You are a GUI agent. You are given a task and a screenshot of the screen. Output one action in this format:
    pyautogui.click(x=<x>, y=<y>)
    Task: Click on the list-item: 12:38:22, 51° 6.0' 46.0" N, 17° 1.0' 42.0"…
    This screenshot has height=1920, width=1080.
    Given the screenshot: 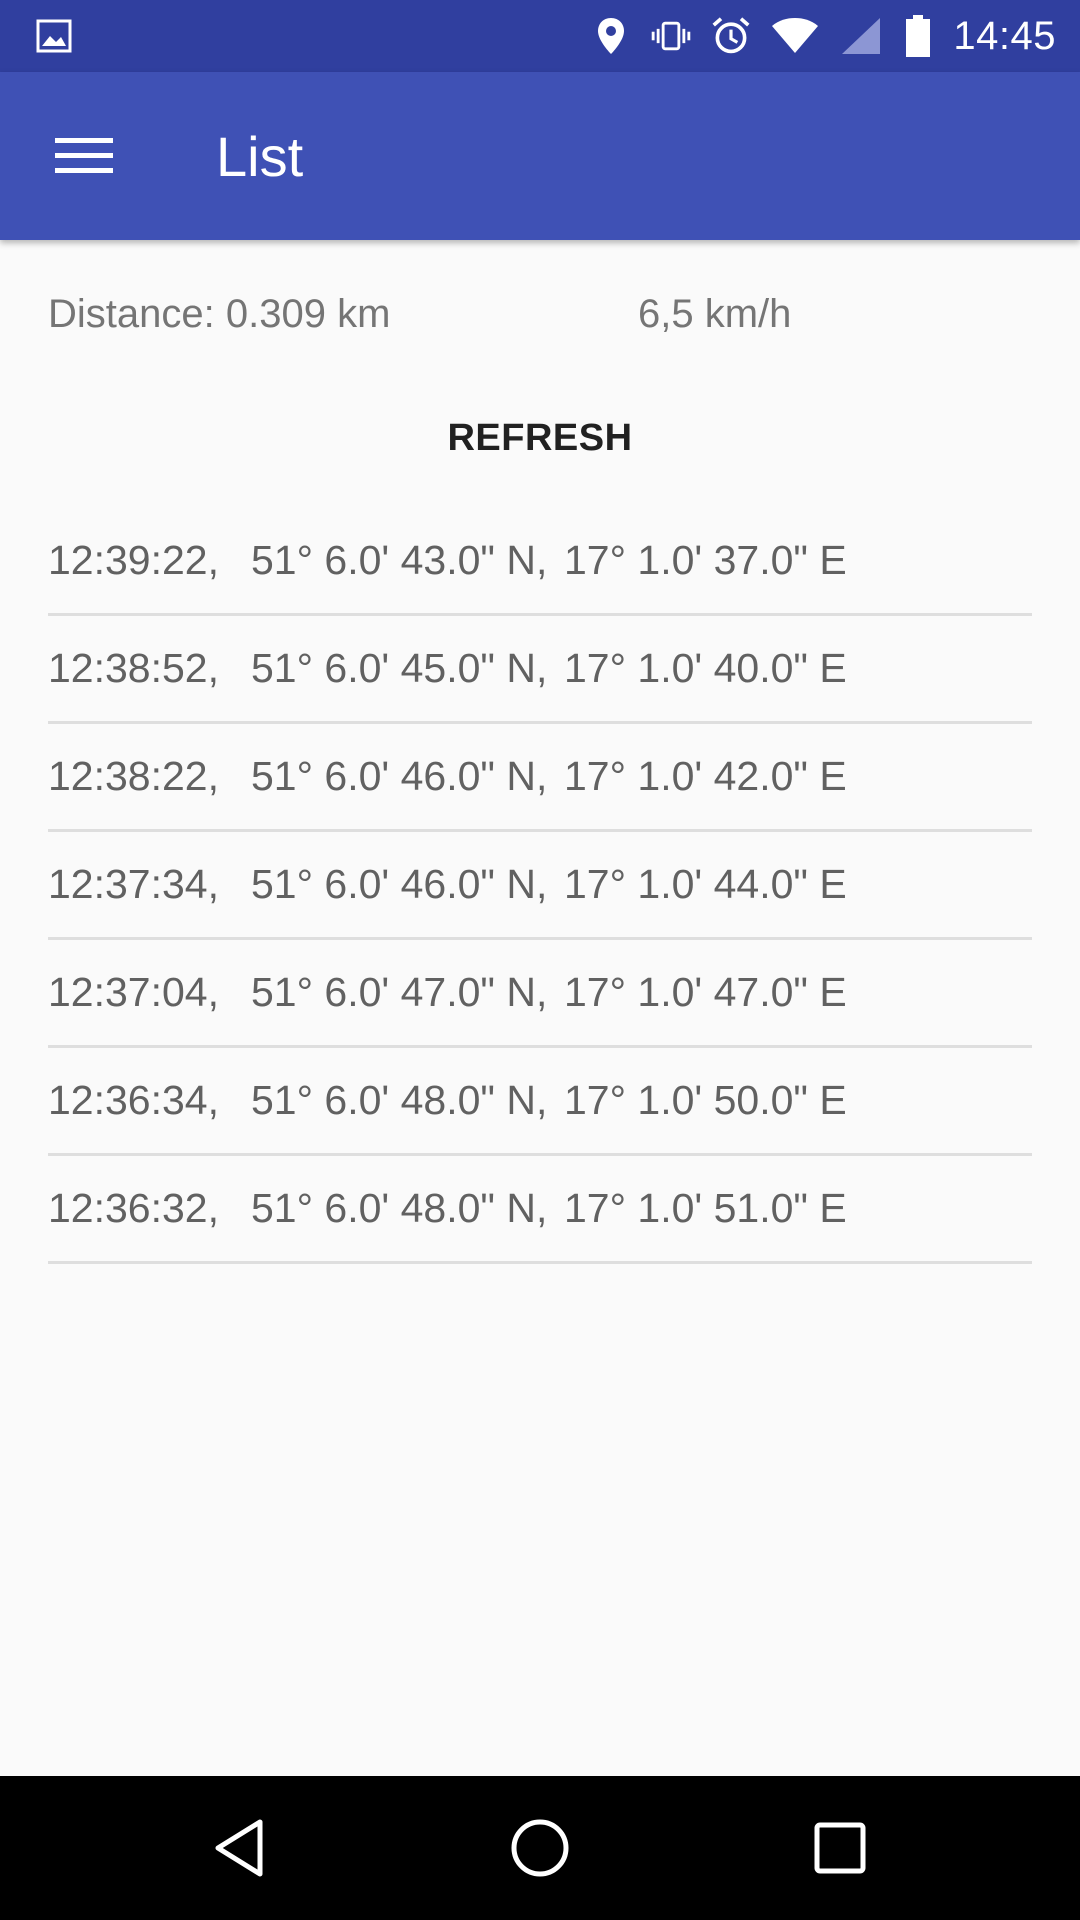 What is the action you would take?
    pyautogui.click(x=540, y=778)
    